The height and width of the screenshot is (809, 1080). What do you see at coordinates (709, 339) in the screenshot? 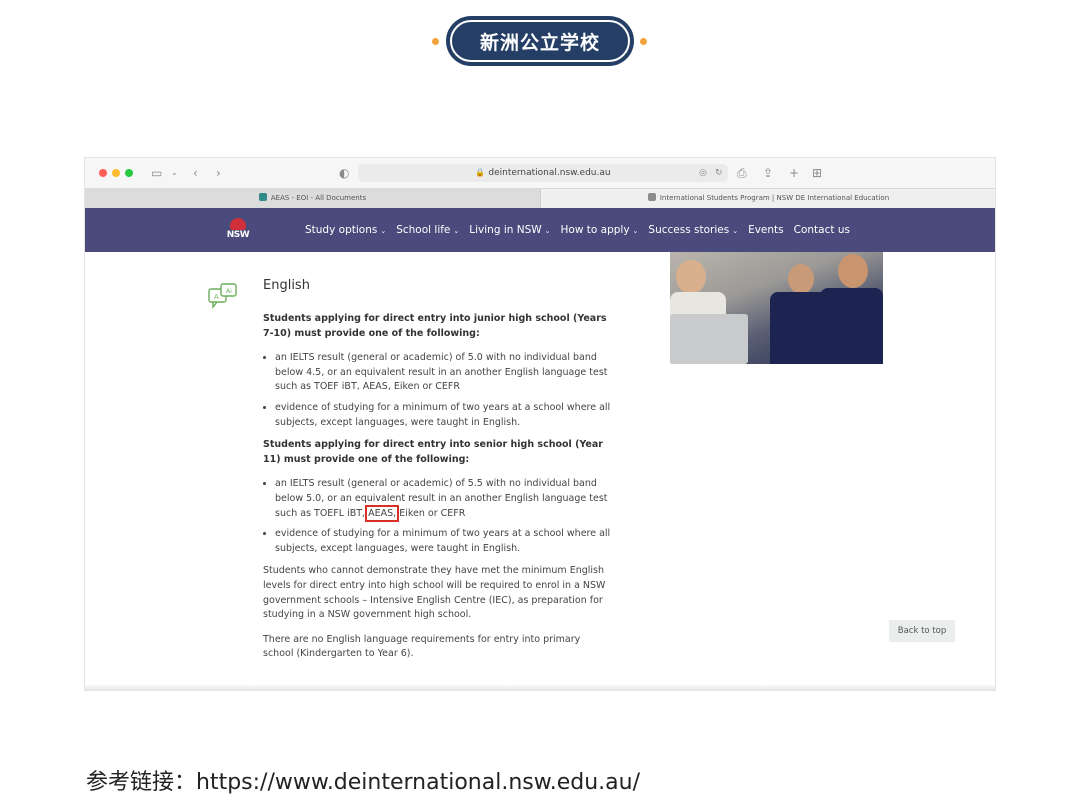
I see `laptop` at bounding box center [709, 339].